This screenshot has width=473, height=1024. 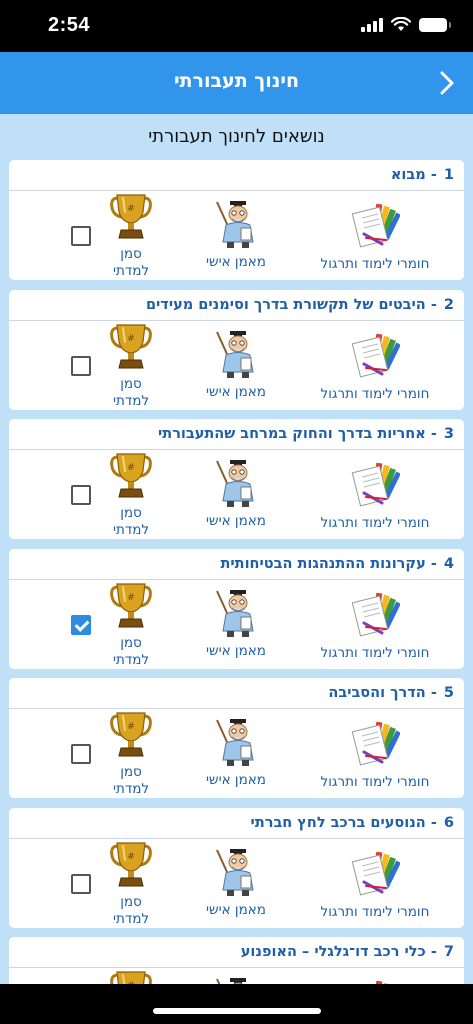 I want to click on topic-header: 2 - היבטים של תקשורת בדרך וסימנים מעידים, so click(x=236, y=305).